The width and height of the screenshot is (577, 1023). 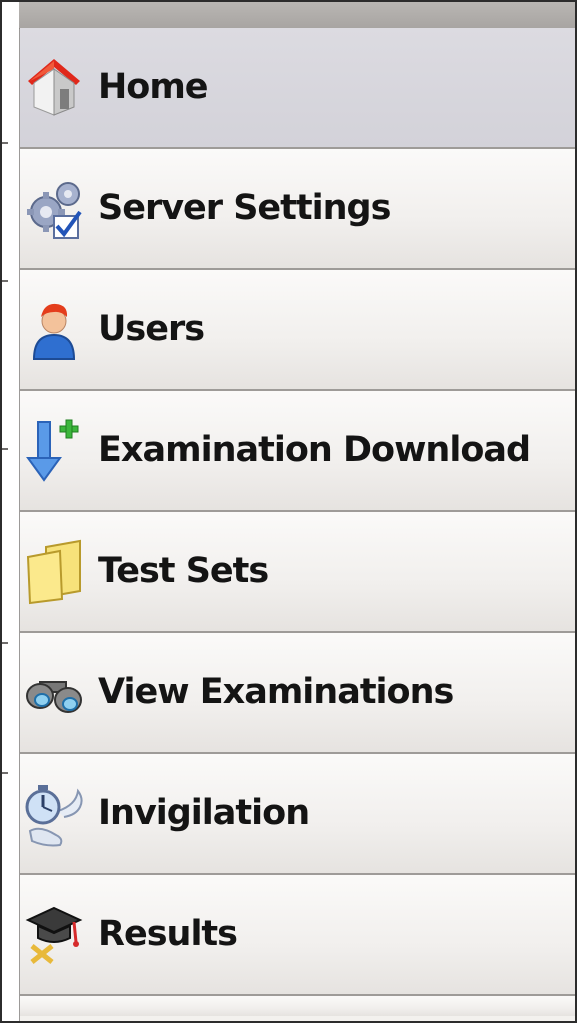 I want to click on nav-item-home: Home, so click(x=297, y=88).